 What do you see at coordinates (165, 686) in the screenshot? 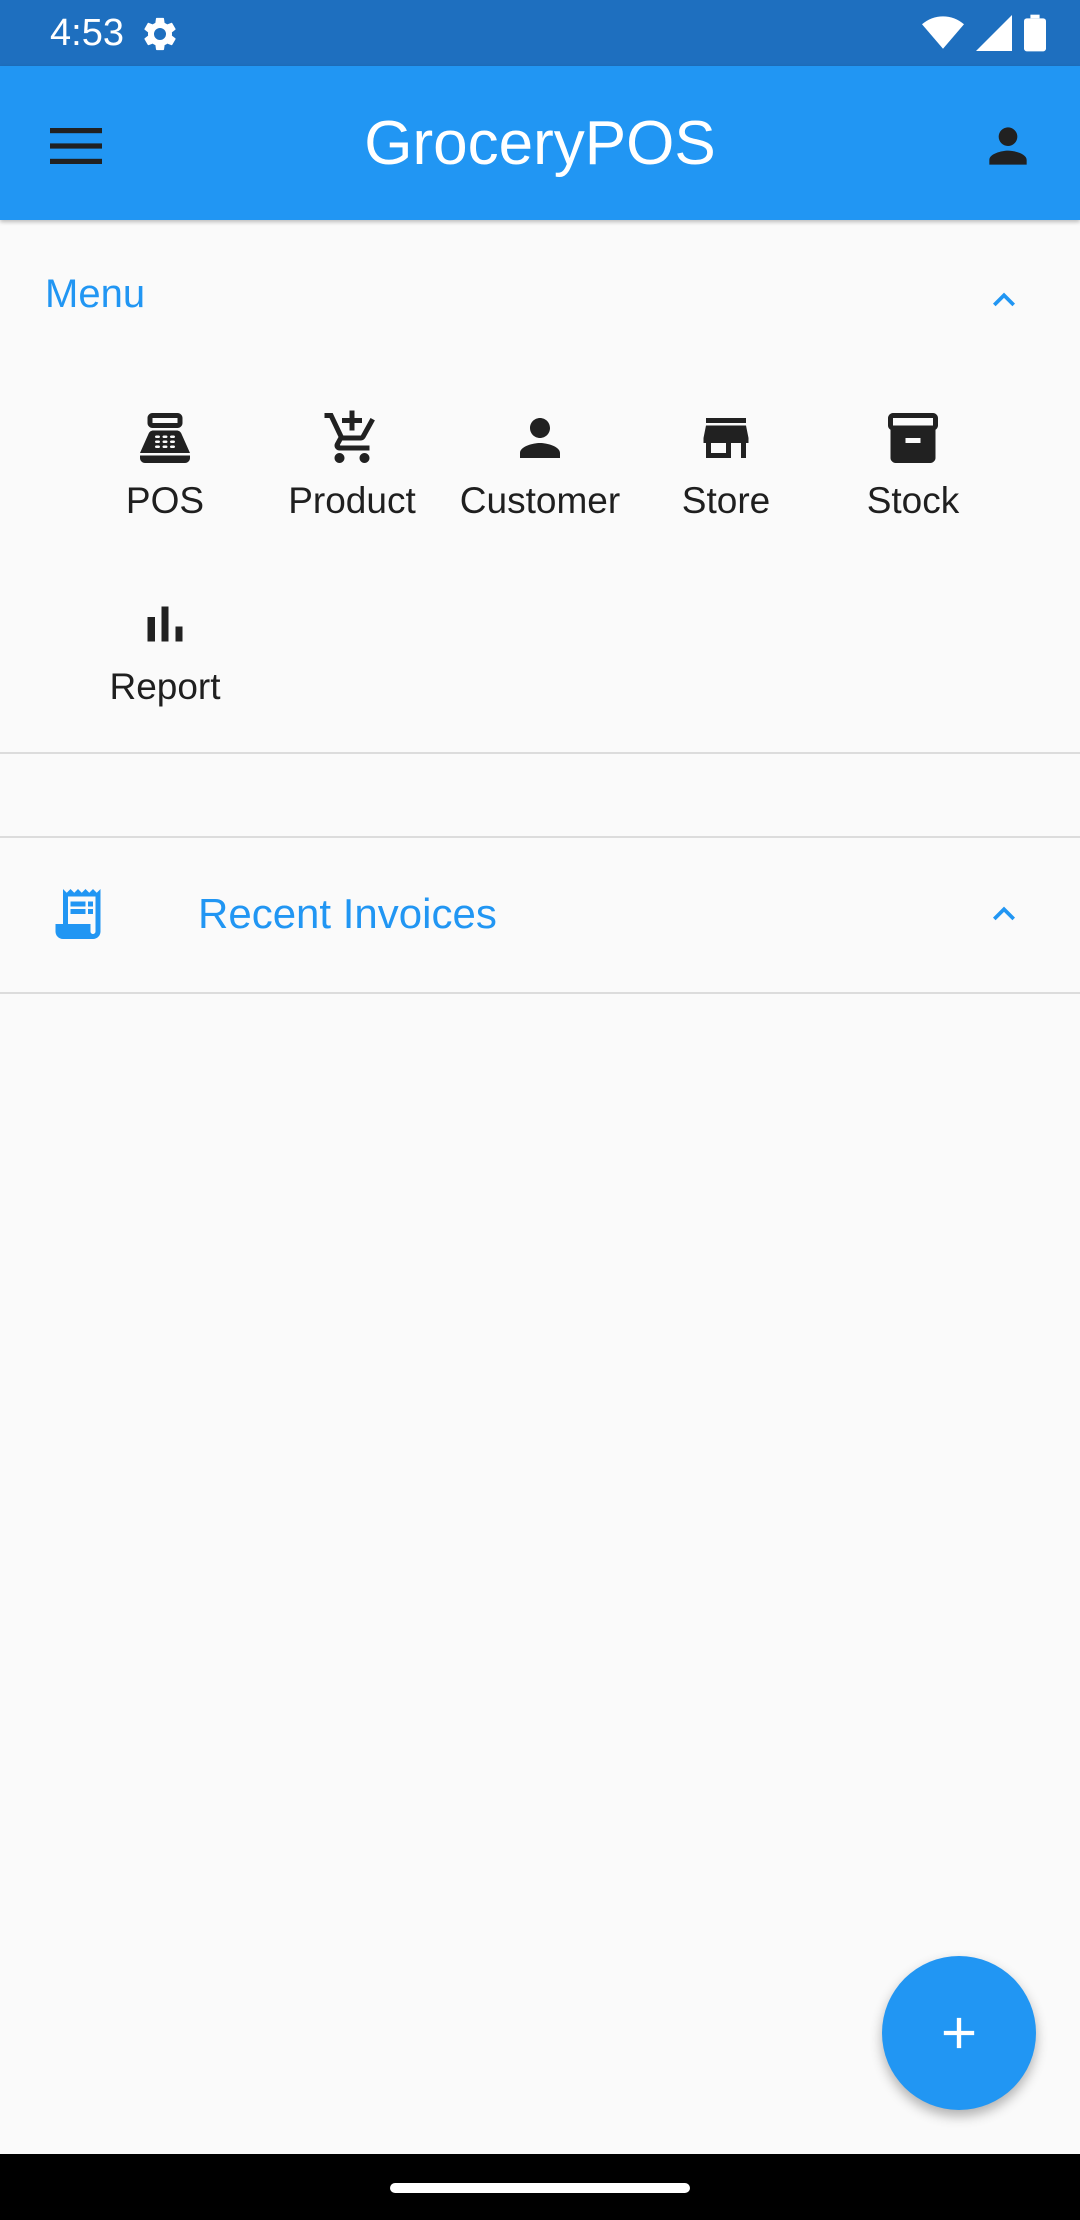
I see `menu-item-label: Report` at bounding box center [165, 686].